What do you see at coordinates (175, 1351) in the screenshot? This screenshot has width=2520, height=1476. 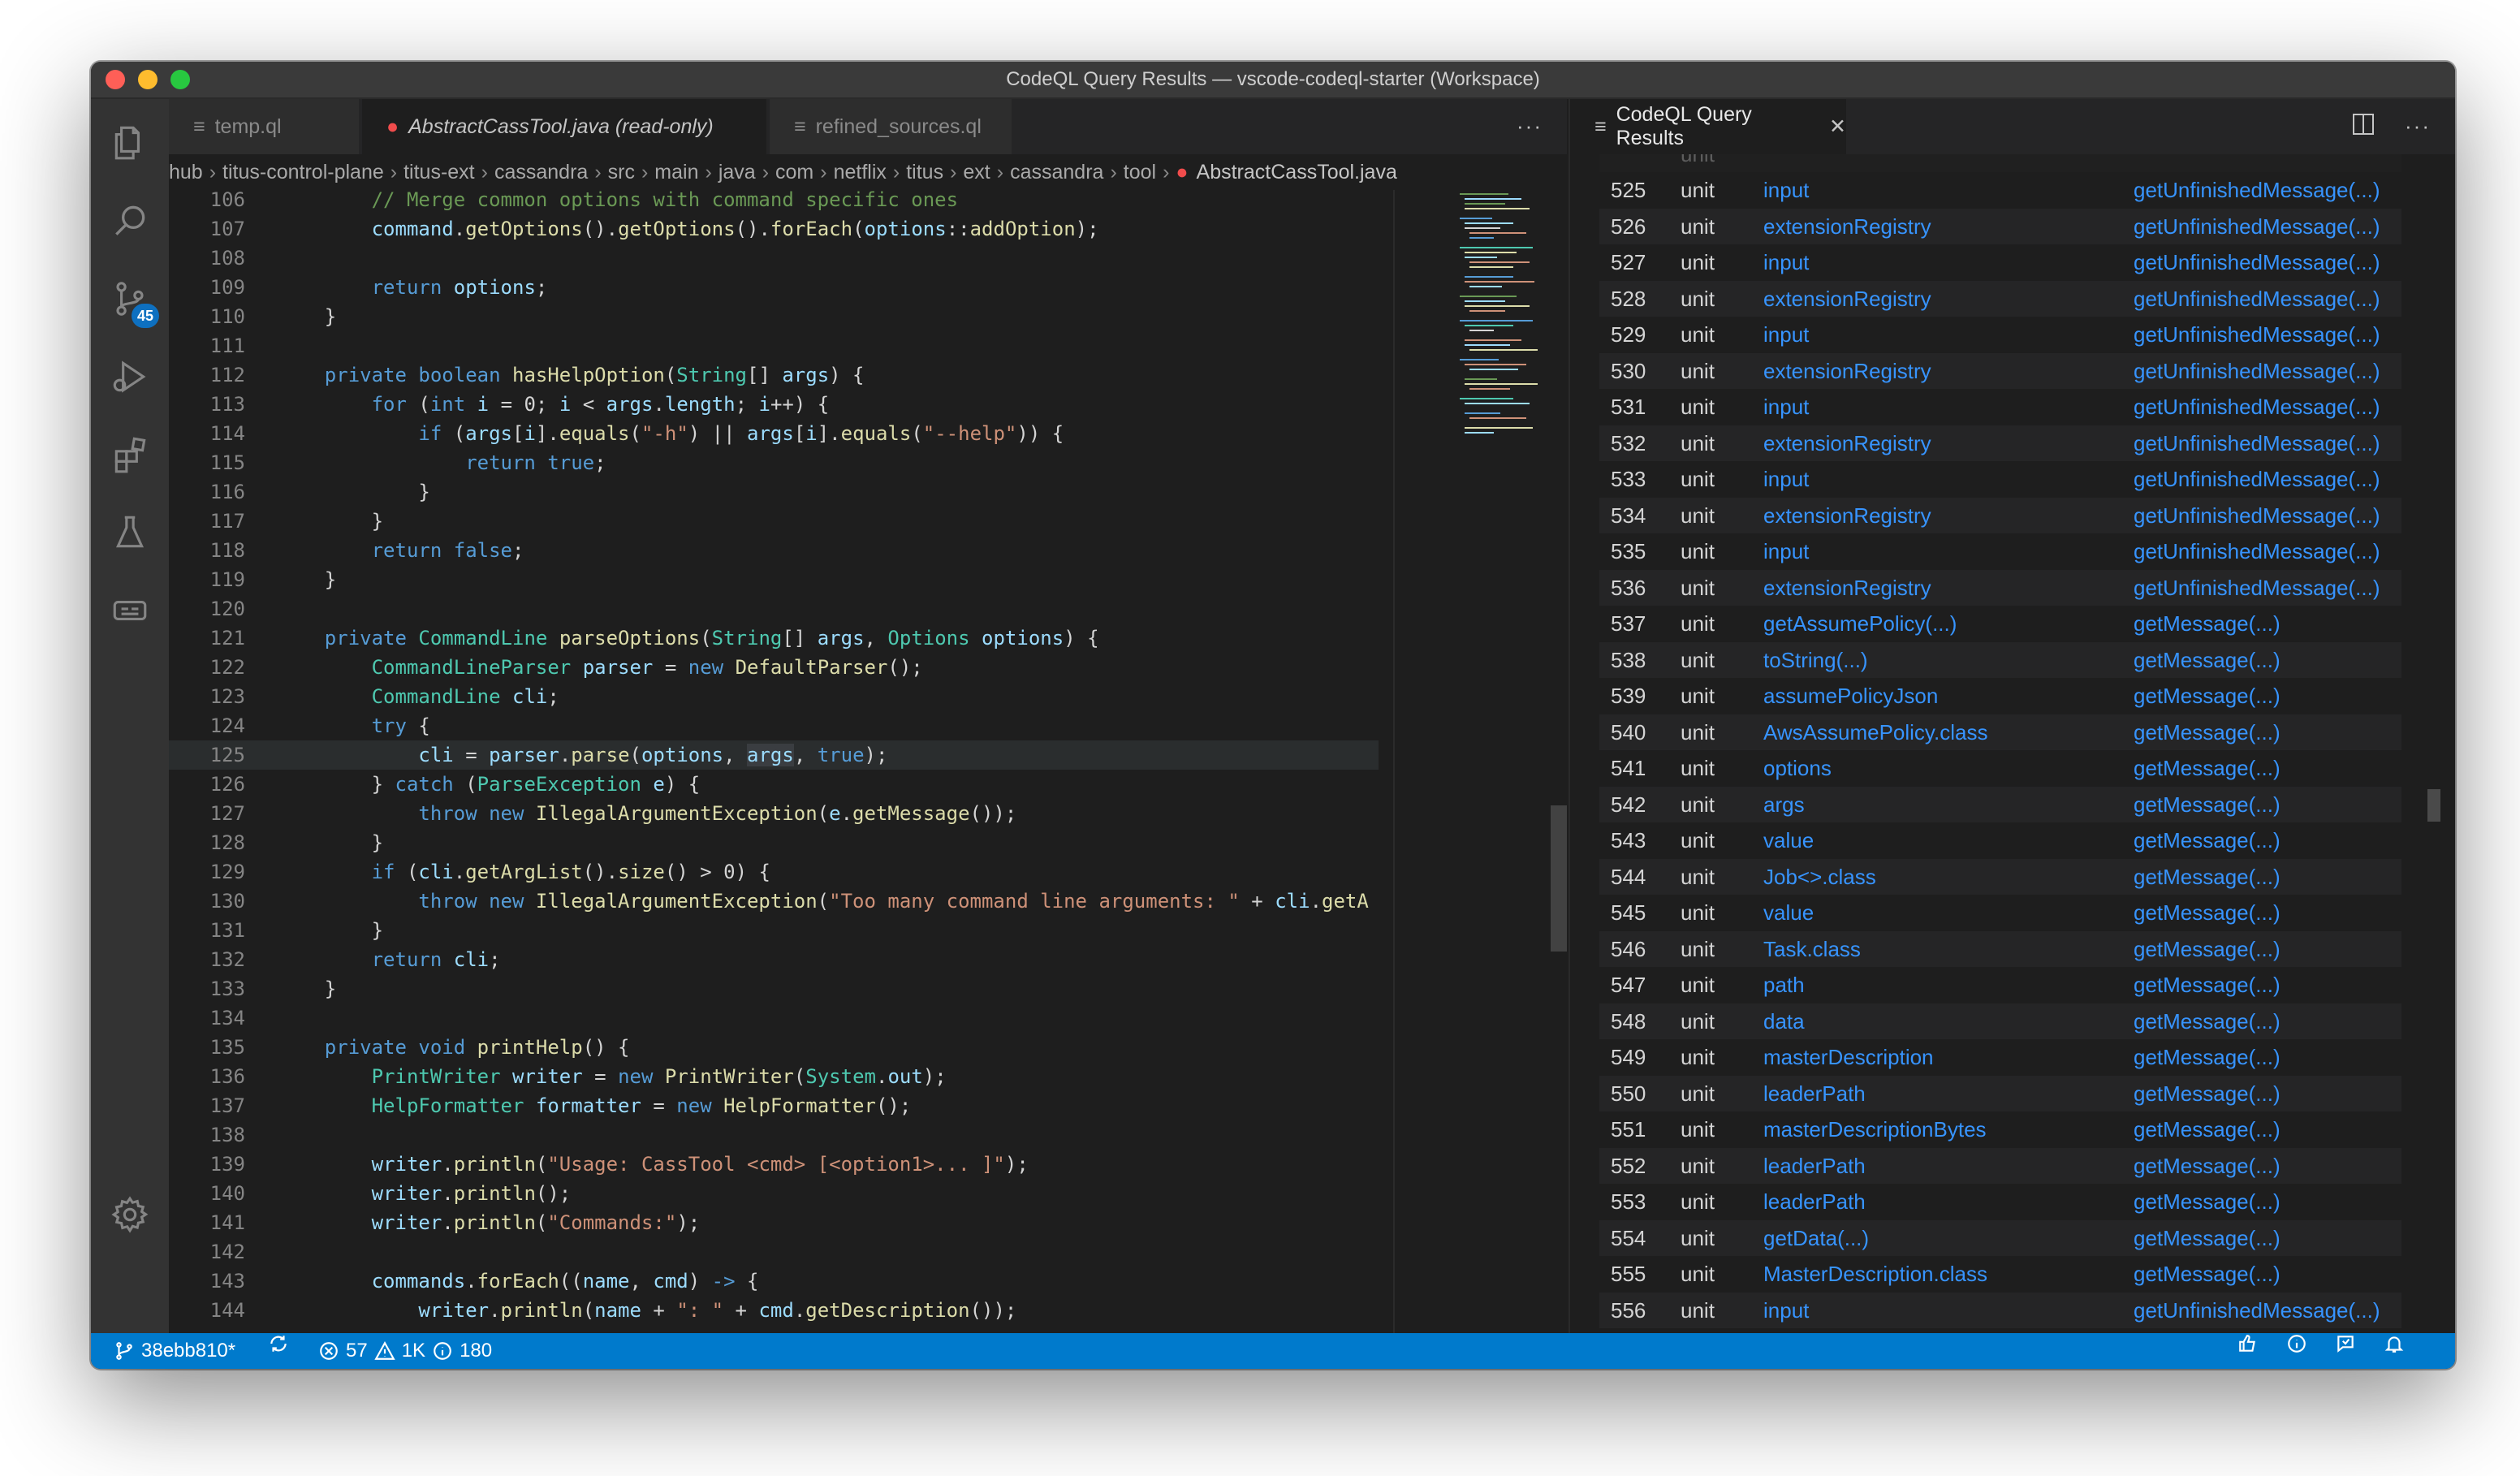 I see `branch-indicator: 38ebb810*` at bounding box center [175, 1351].